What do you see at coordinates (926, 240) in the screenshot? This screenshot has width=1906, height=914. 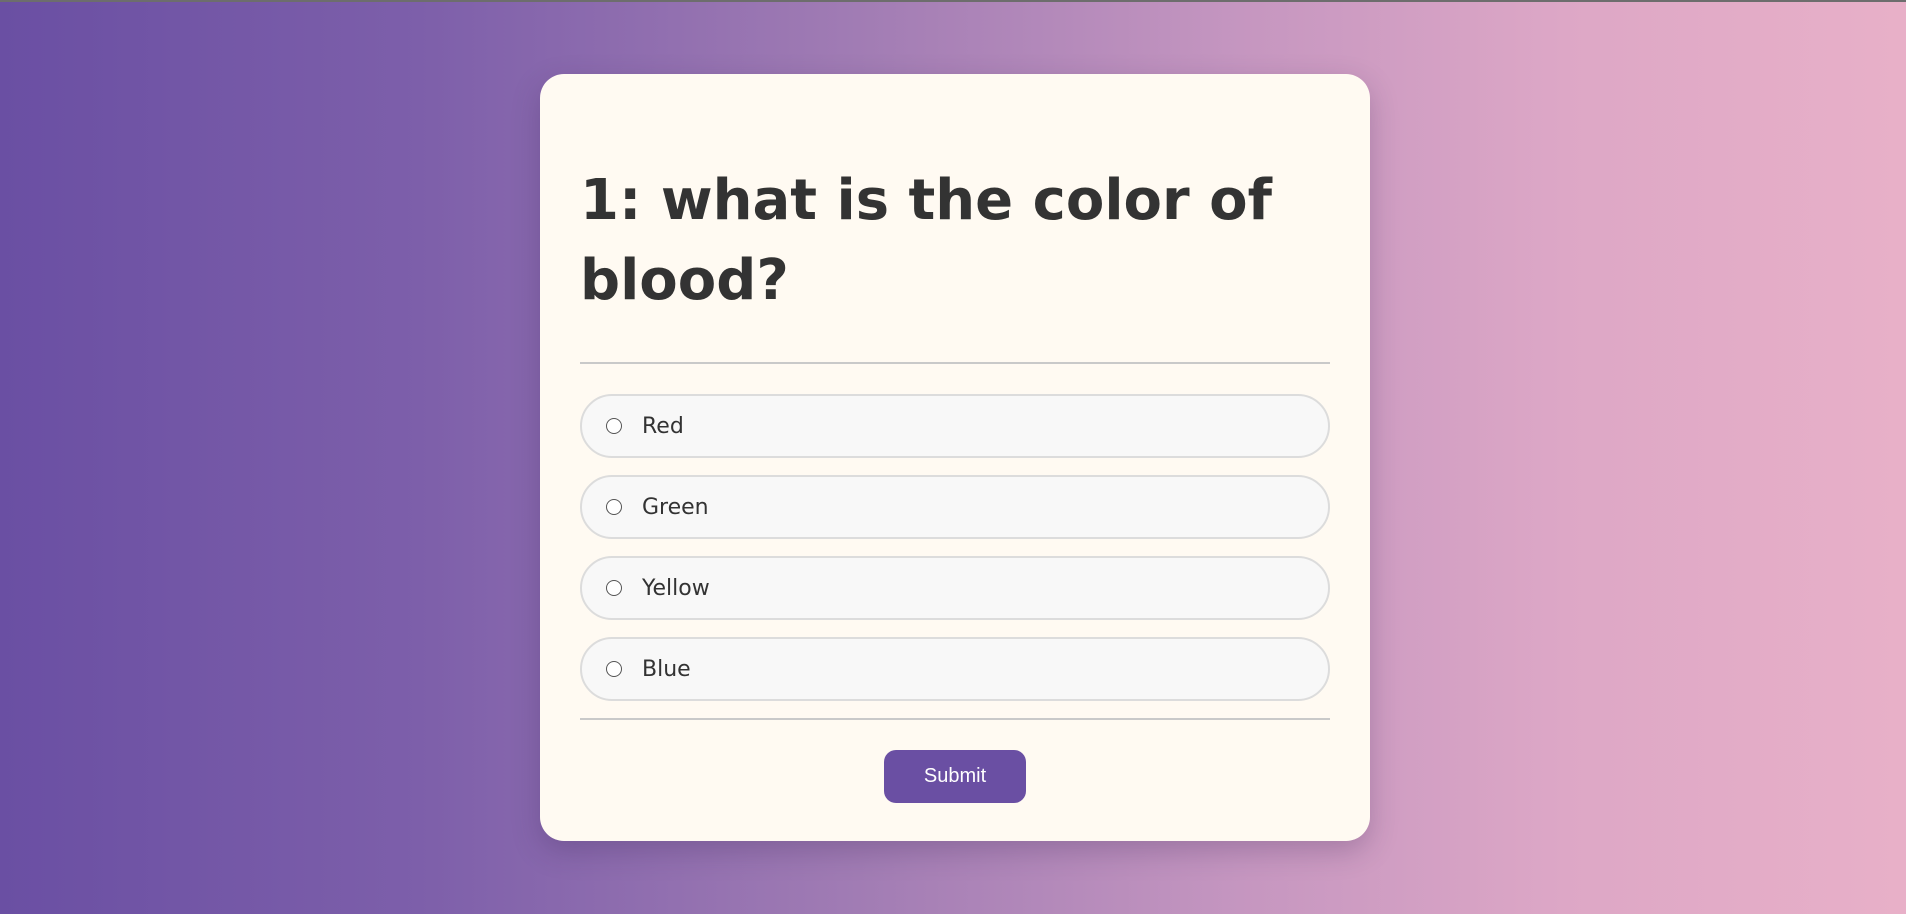 I see `question-title: 1: what is the color of blood?` at bounding box center [926, 240].